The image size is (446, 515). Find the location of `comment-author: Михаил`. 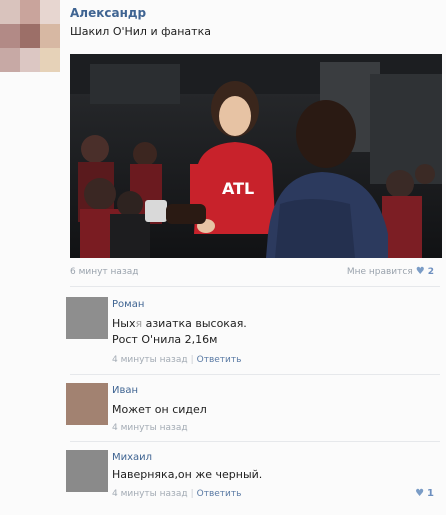

comment-author: Михаил is located at coordinates (132, 457).